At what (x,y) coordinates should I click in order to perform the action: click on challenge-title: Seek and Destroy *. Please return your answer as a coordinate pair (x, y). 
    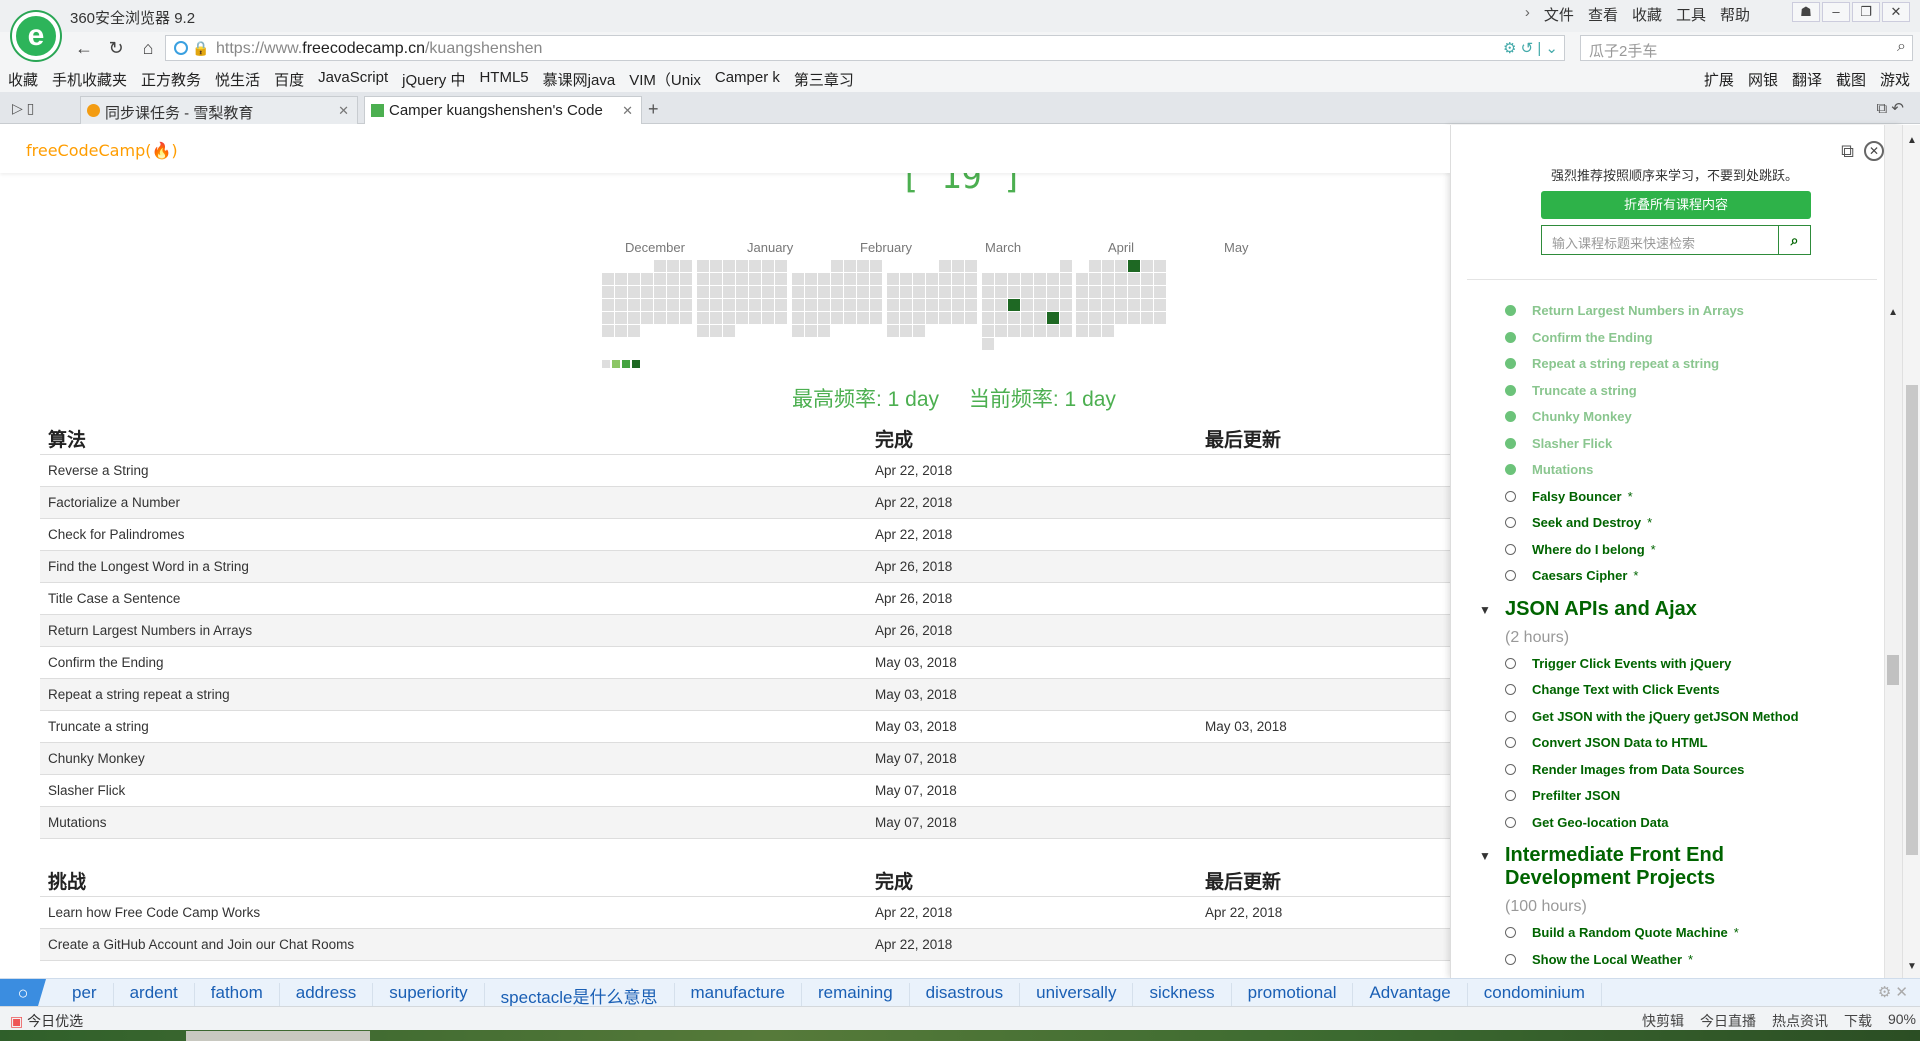
    Looking at the image, I should click on (1592, 522).